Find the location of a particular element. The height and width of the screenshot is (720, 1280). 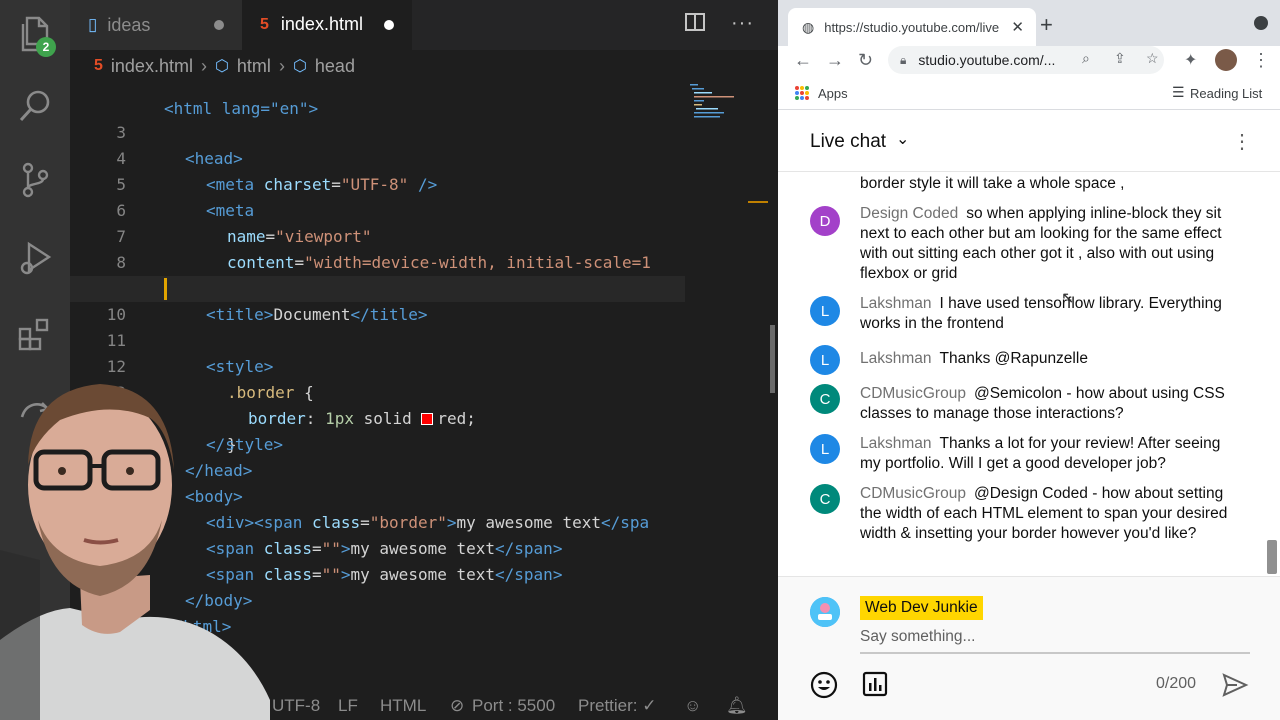

editor-tab-bar: ▯ ideas 5 index.html ··· is located at coordinates (424, 25).